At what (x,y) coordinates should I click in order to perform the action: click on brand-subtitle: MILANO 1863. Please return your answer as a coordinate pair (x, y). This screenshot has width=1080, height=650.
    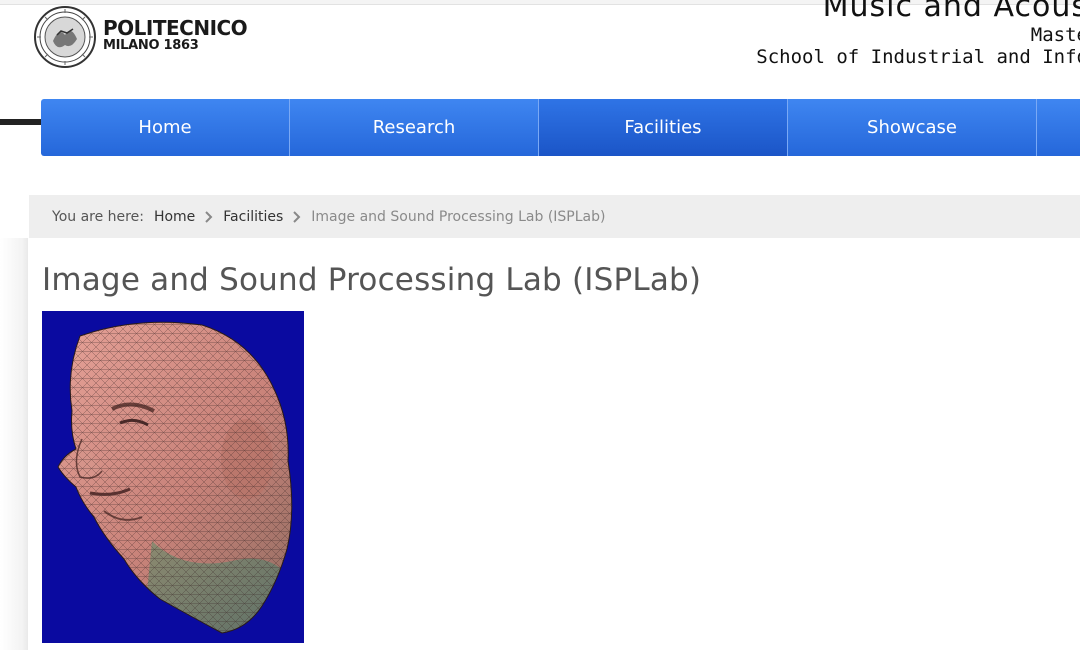
    Looking at the image, I should click on (151, 45).